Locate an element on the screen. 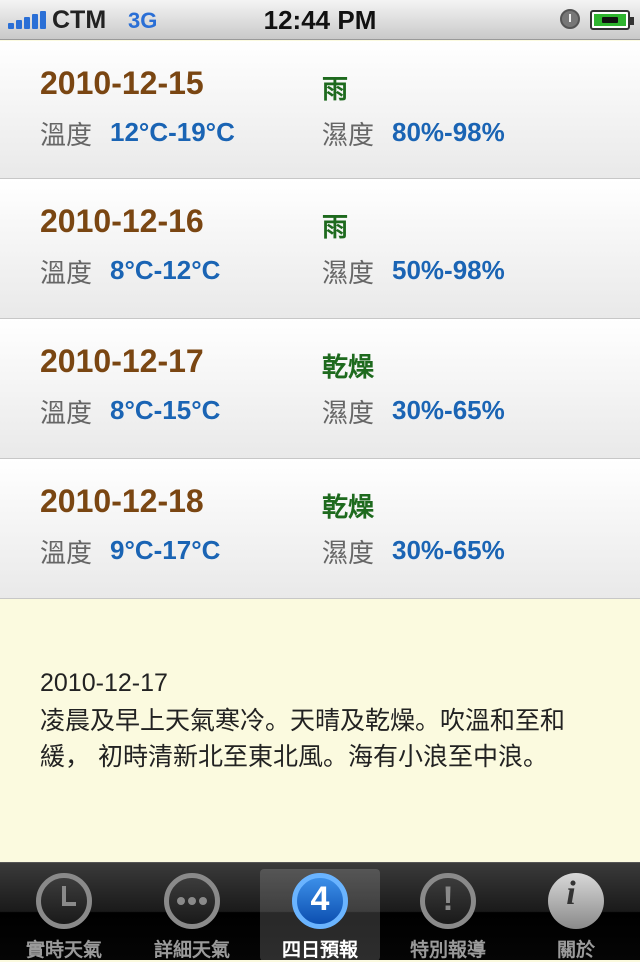 This screenshot has height=962, width=640. tab-four-day-forecast: 4 四日預報 is located at coordinates (320, 915).